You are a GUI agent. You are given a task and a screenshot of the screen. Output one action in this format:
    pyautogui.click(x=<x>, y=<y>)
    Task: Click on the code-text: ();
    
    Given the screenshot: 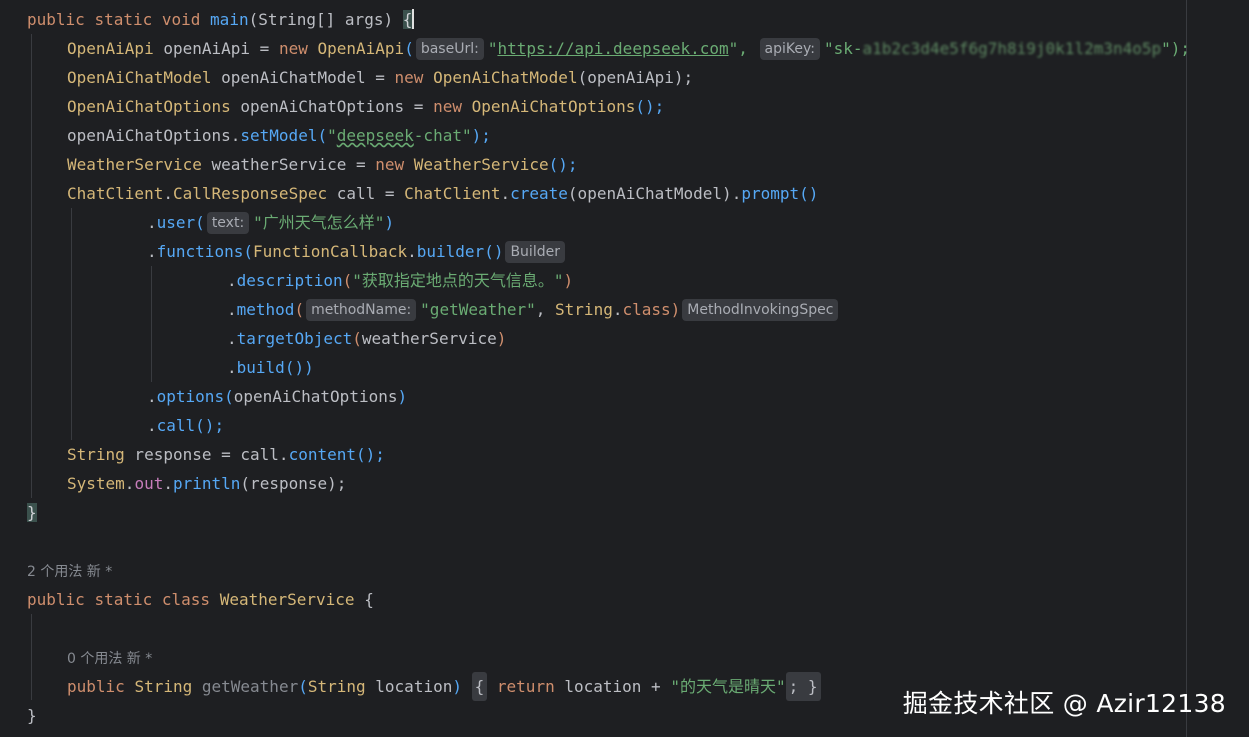 What is the action you would take?
    pyautogui.click(x=650, y=106)
    